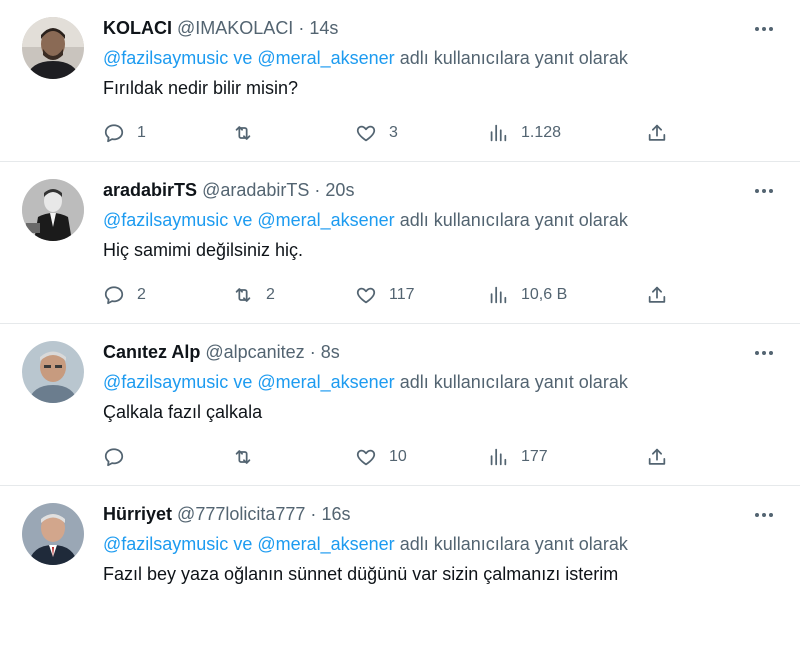 This screenshot has height=648, width=800. I want to click on views-button: 177, so click(517, 457).